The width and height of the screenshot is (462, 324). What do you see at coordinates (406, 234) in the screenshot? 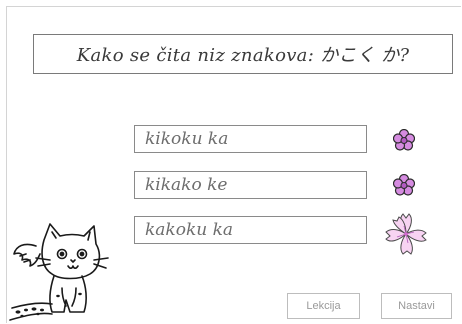
I see `cherry-blossom-icon` at bounding box center [406, 234].